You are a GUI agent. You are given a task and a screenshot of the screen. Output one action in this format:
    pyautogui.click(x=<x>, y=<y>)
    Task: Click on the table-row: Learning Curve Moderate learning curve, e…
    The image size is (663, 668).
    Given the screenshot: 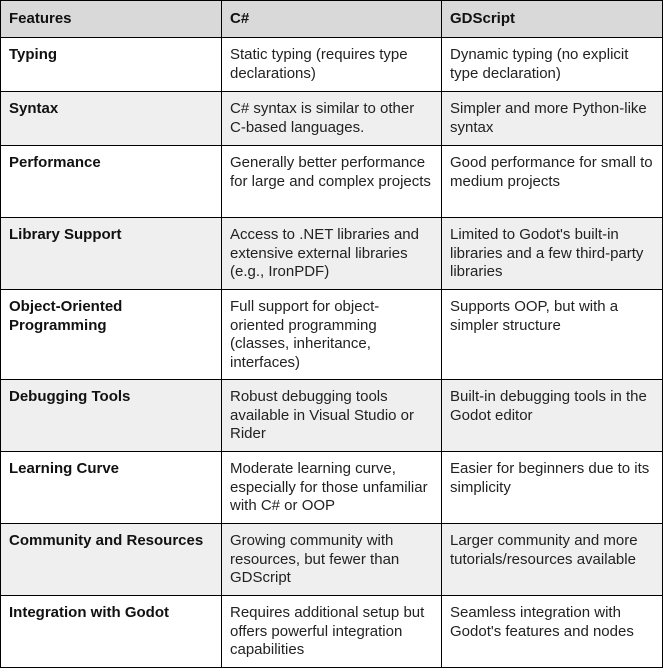 What is the action you would take?
    pyautogui.click(x=331, y=487)
    